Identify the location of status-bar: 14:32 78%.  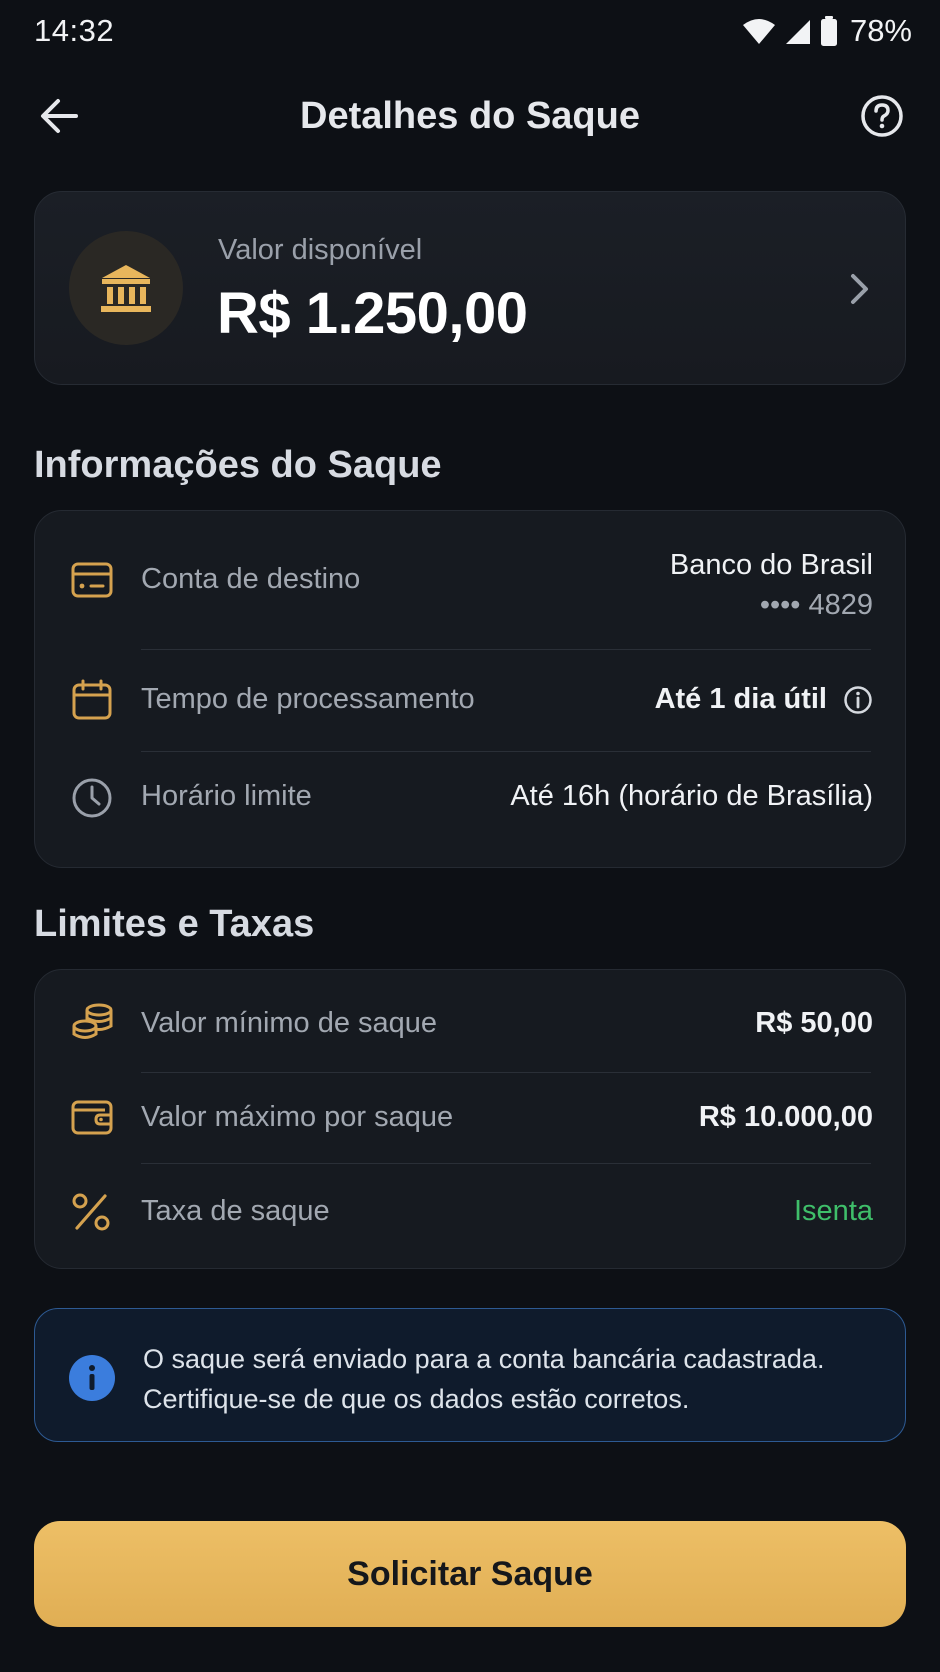
(470, 31).